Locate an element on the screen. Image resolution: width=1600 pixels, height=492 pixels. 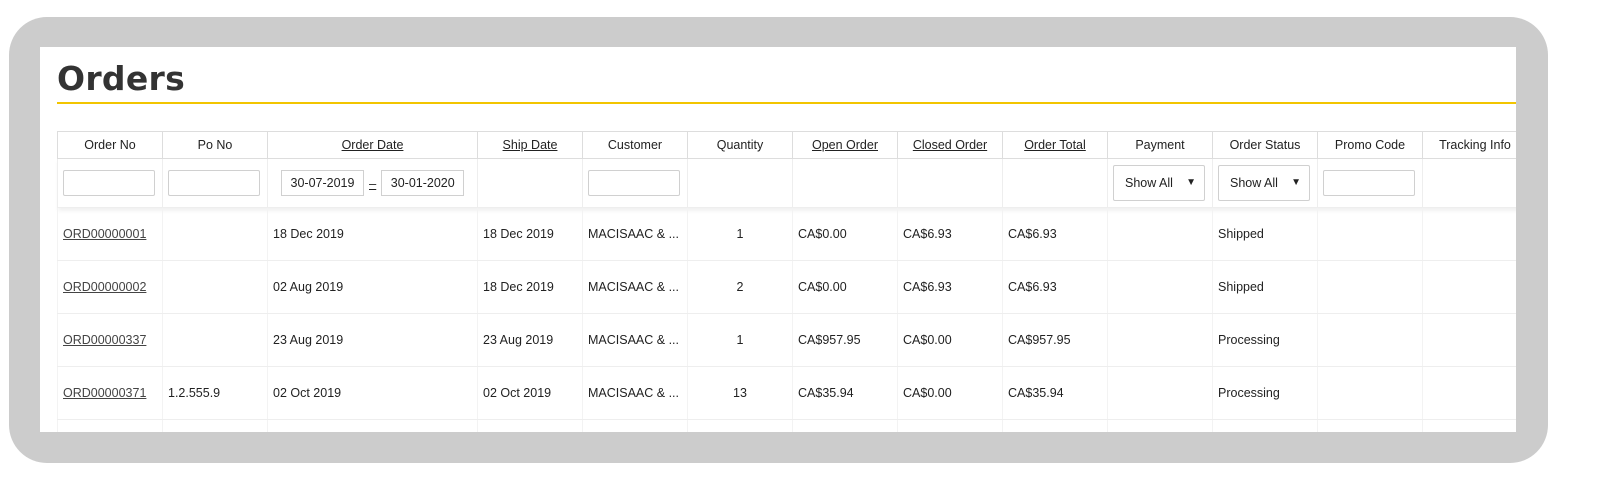
order-date-cell: 23 Aug 2019 is located at coordinates (372, 340).